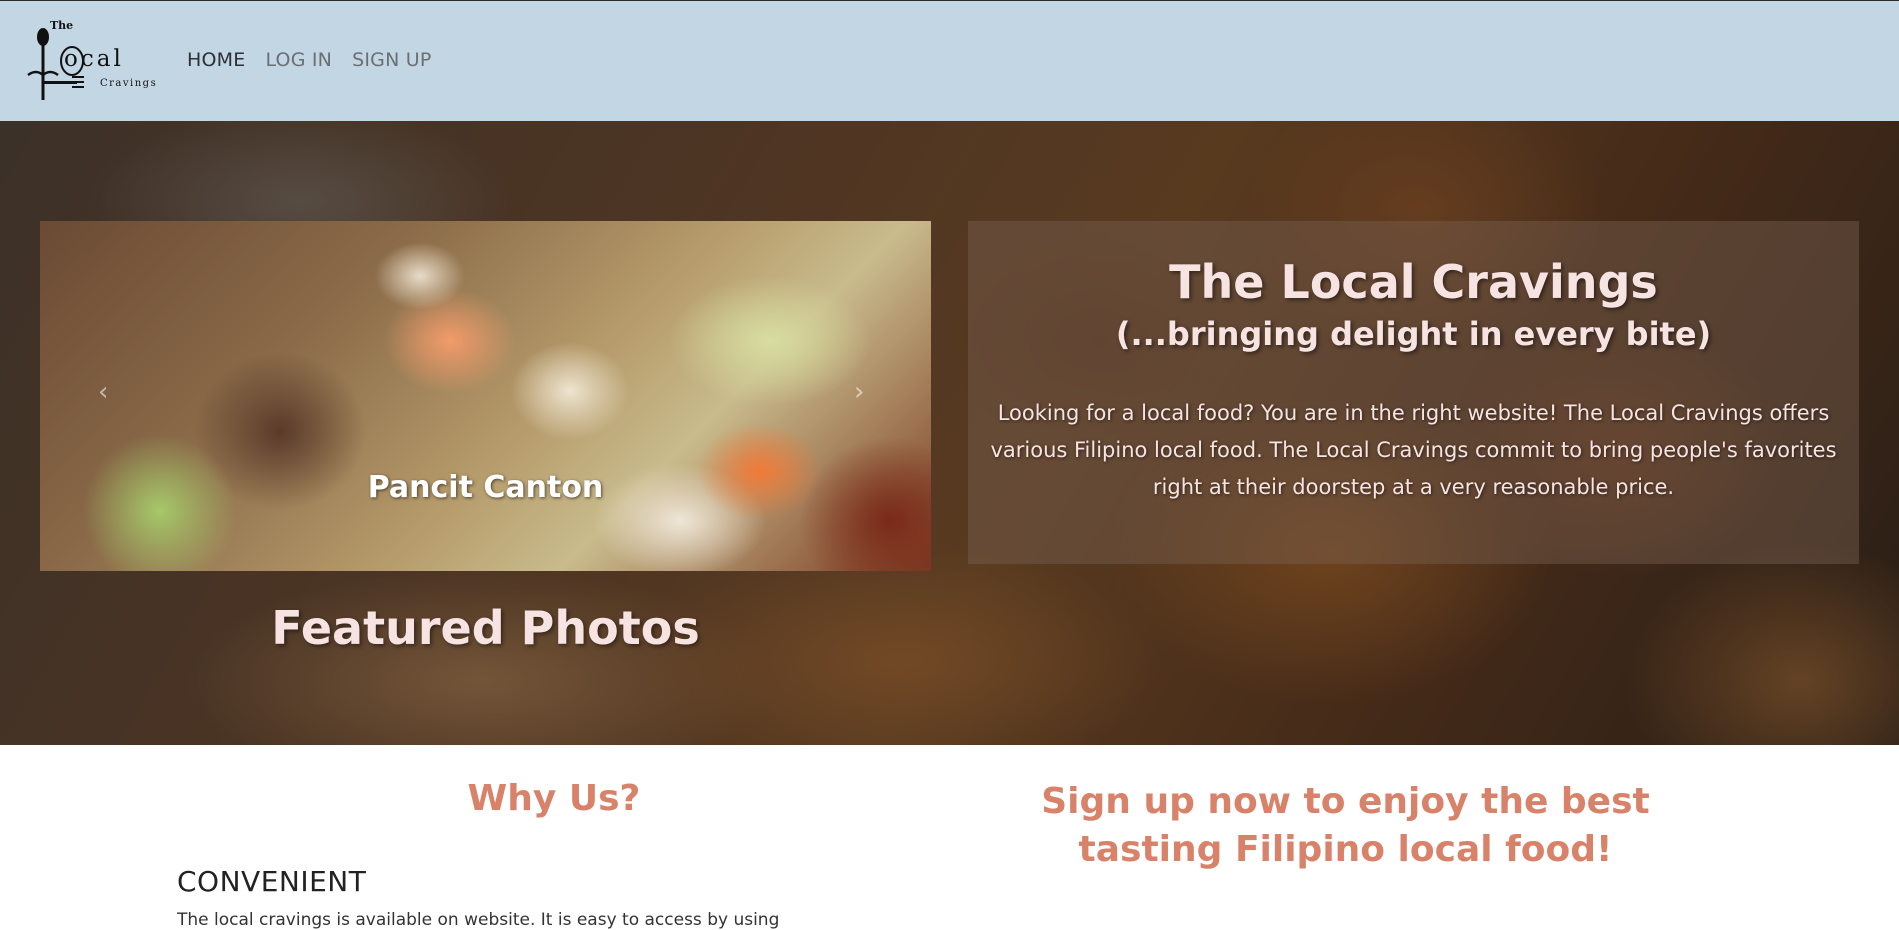 The height and width of the screenshot is (930, 1899). Describe the element at coordinates (129, 83) in the screenshot. I see `logo-text-cravings: Cravings` at that location.